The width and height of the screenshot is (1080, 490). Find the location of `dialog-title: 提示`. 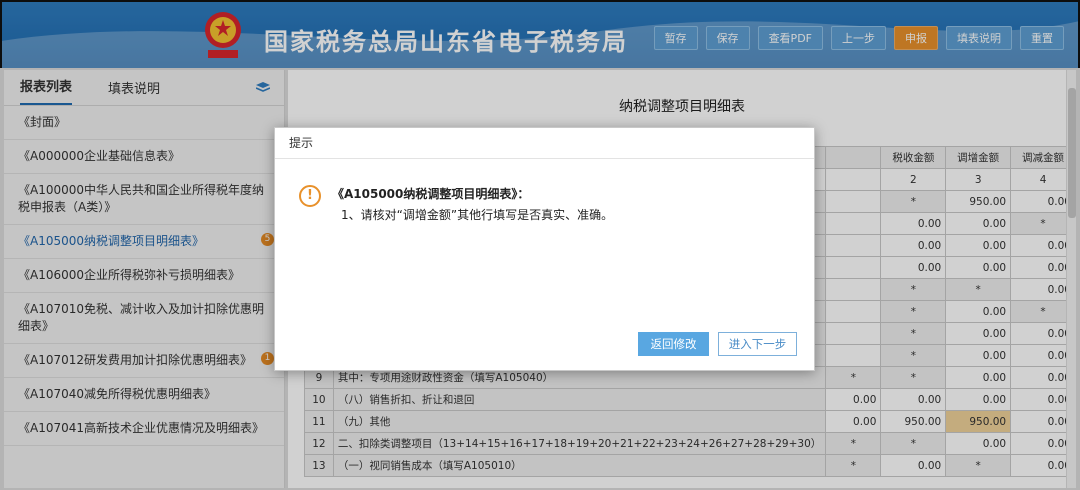

dialog-title: 提示 is located at coordinates (544, 143).